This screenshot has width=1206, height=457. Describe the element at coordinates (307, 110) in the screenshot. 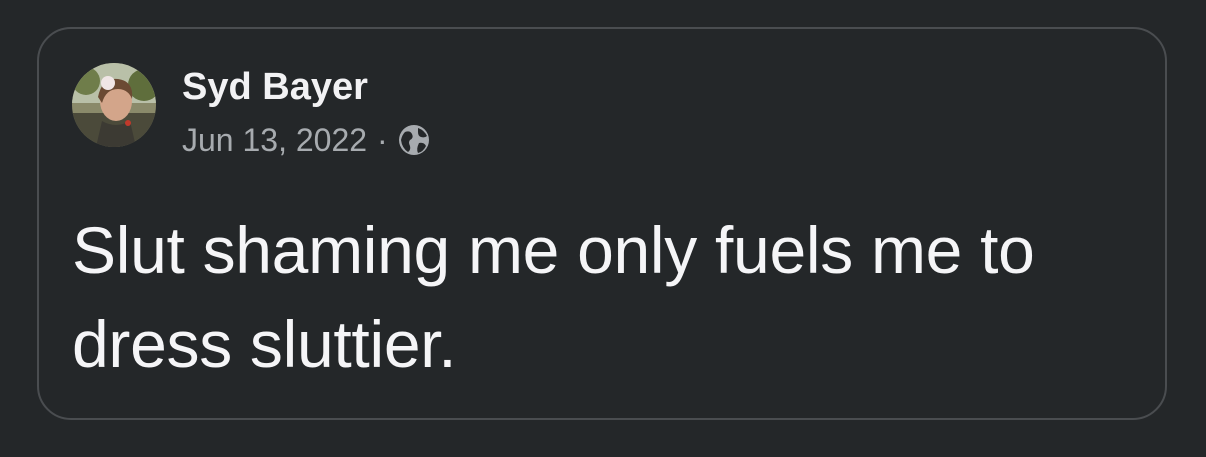

I see `post-meta: Syd Bayer Jun 13, 2022 ·` at that location.